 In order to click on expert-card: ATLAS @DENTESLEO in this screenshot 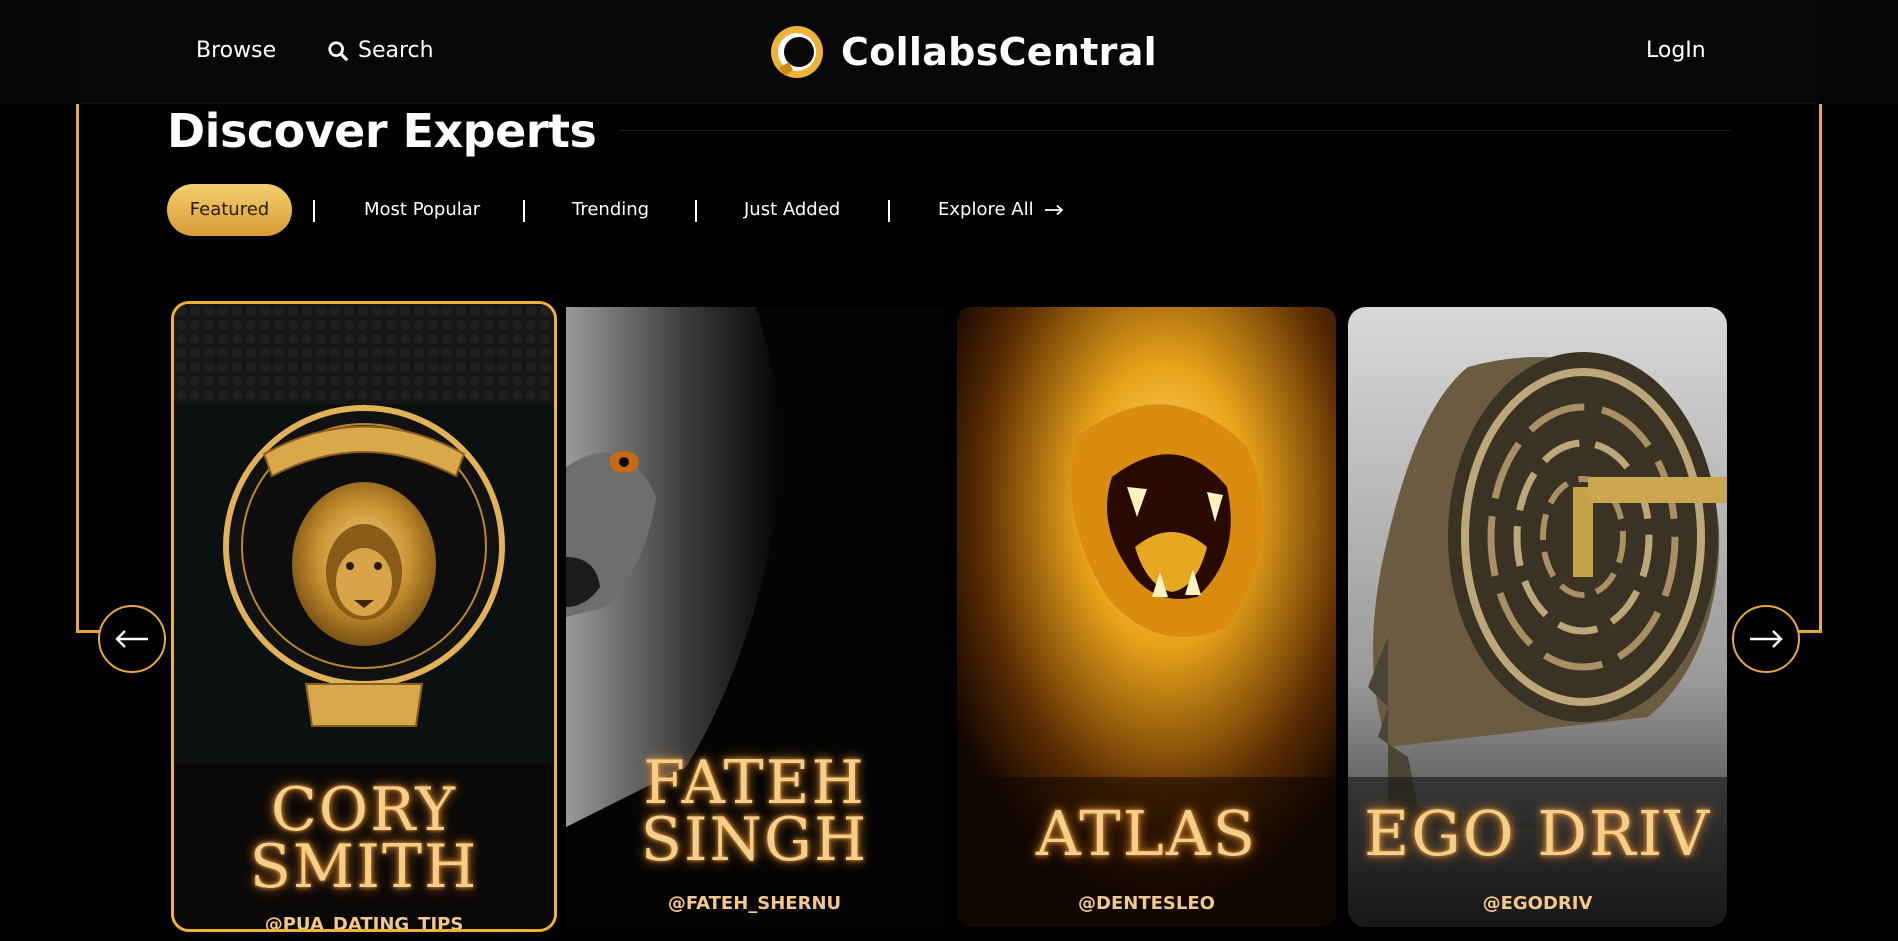, I will do `click(1146, 617)`.